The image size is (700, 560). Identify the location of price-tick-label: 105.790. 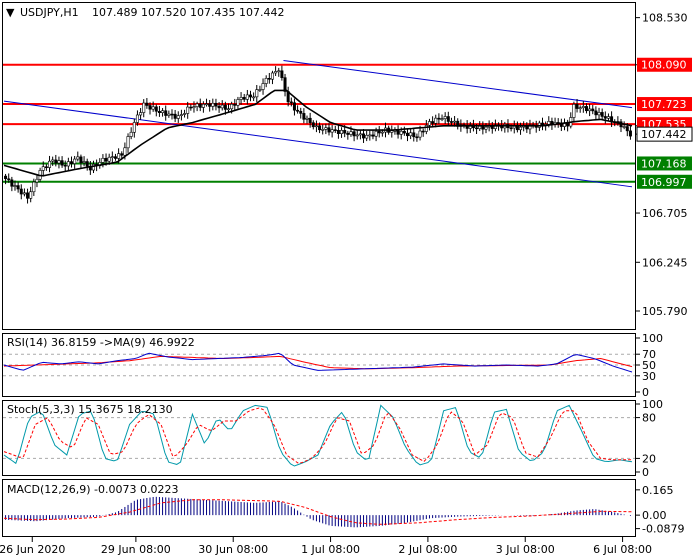
(665, 311).